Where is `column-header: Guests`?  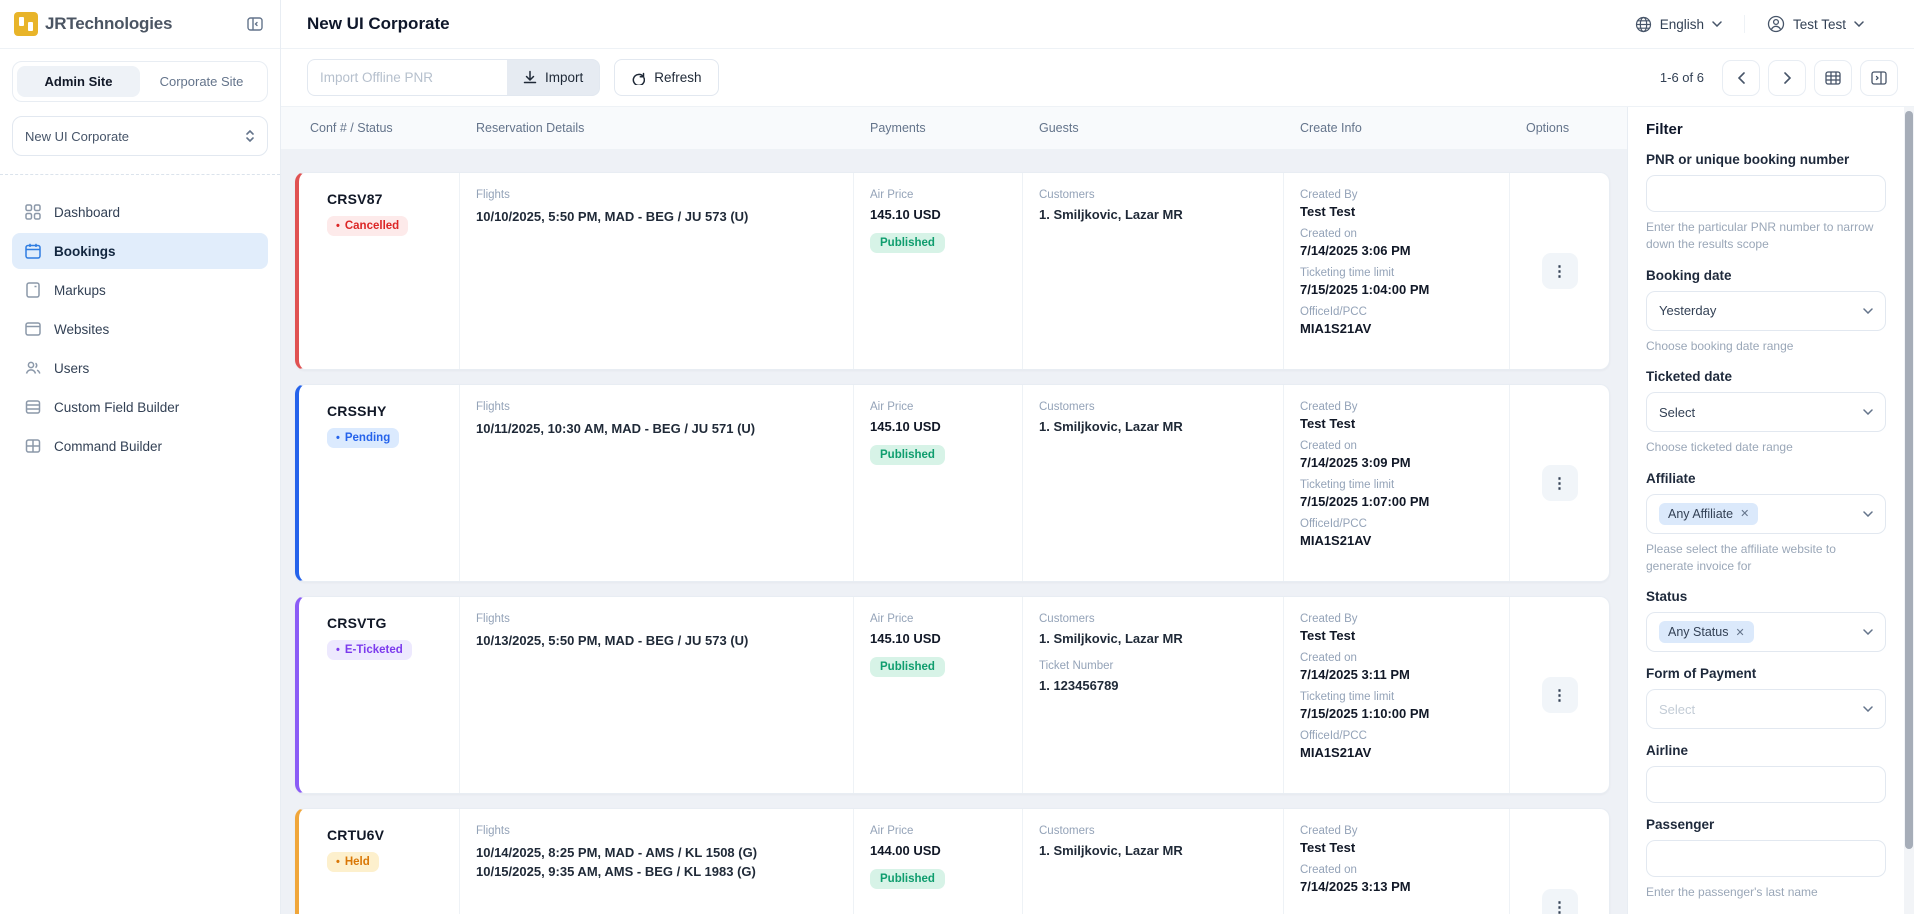
column-header: Guests is located at coordinates (1059, 128).